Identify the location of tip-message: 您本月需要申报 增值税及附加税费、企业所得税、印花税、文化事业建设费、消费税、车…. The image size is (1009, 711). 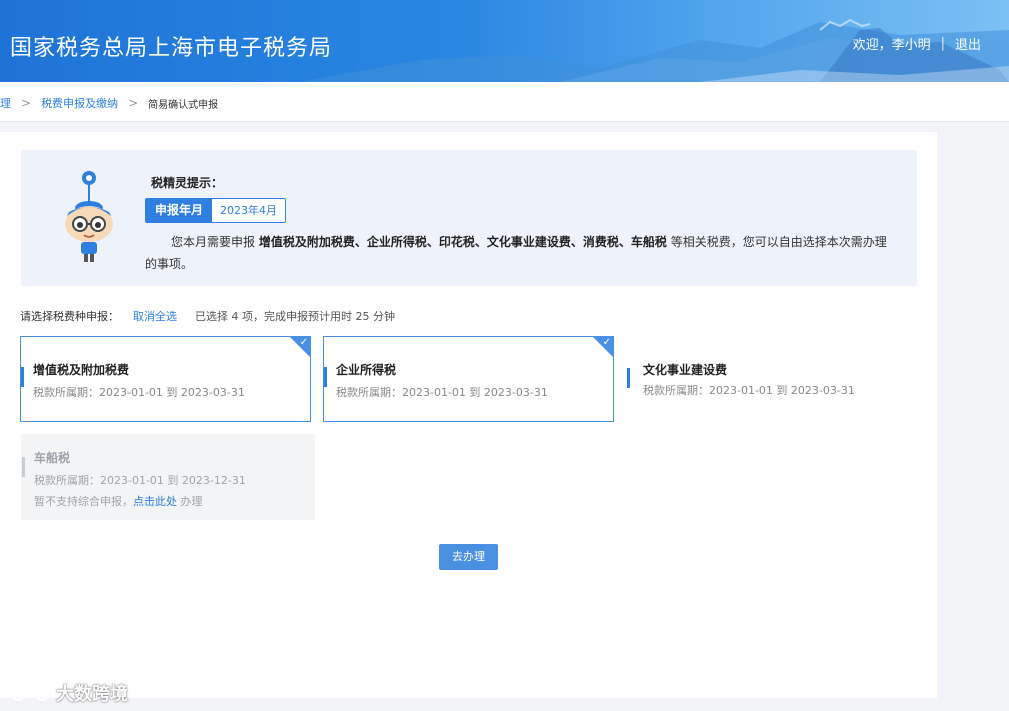
(521, 253).